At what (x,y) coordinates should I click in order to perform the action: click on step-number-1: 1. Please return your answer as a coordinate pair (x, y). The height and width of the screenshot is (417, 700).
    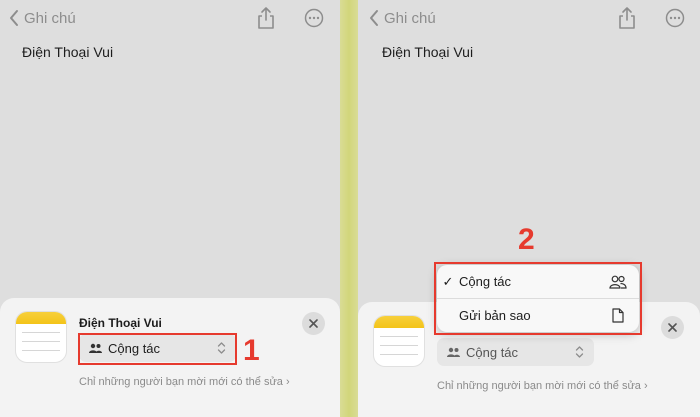
    Looking at the image, I should click on (251, 350).